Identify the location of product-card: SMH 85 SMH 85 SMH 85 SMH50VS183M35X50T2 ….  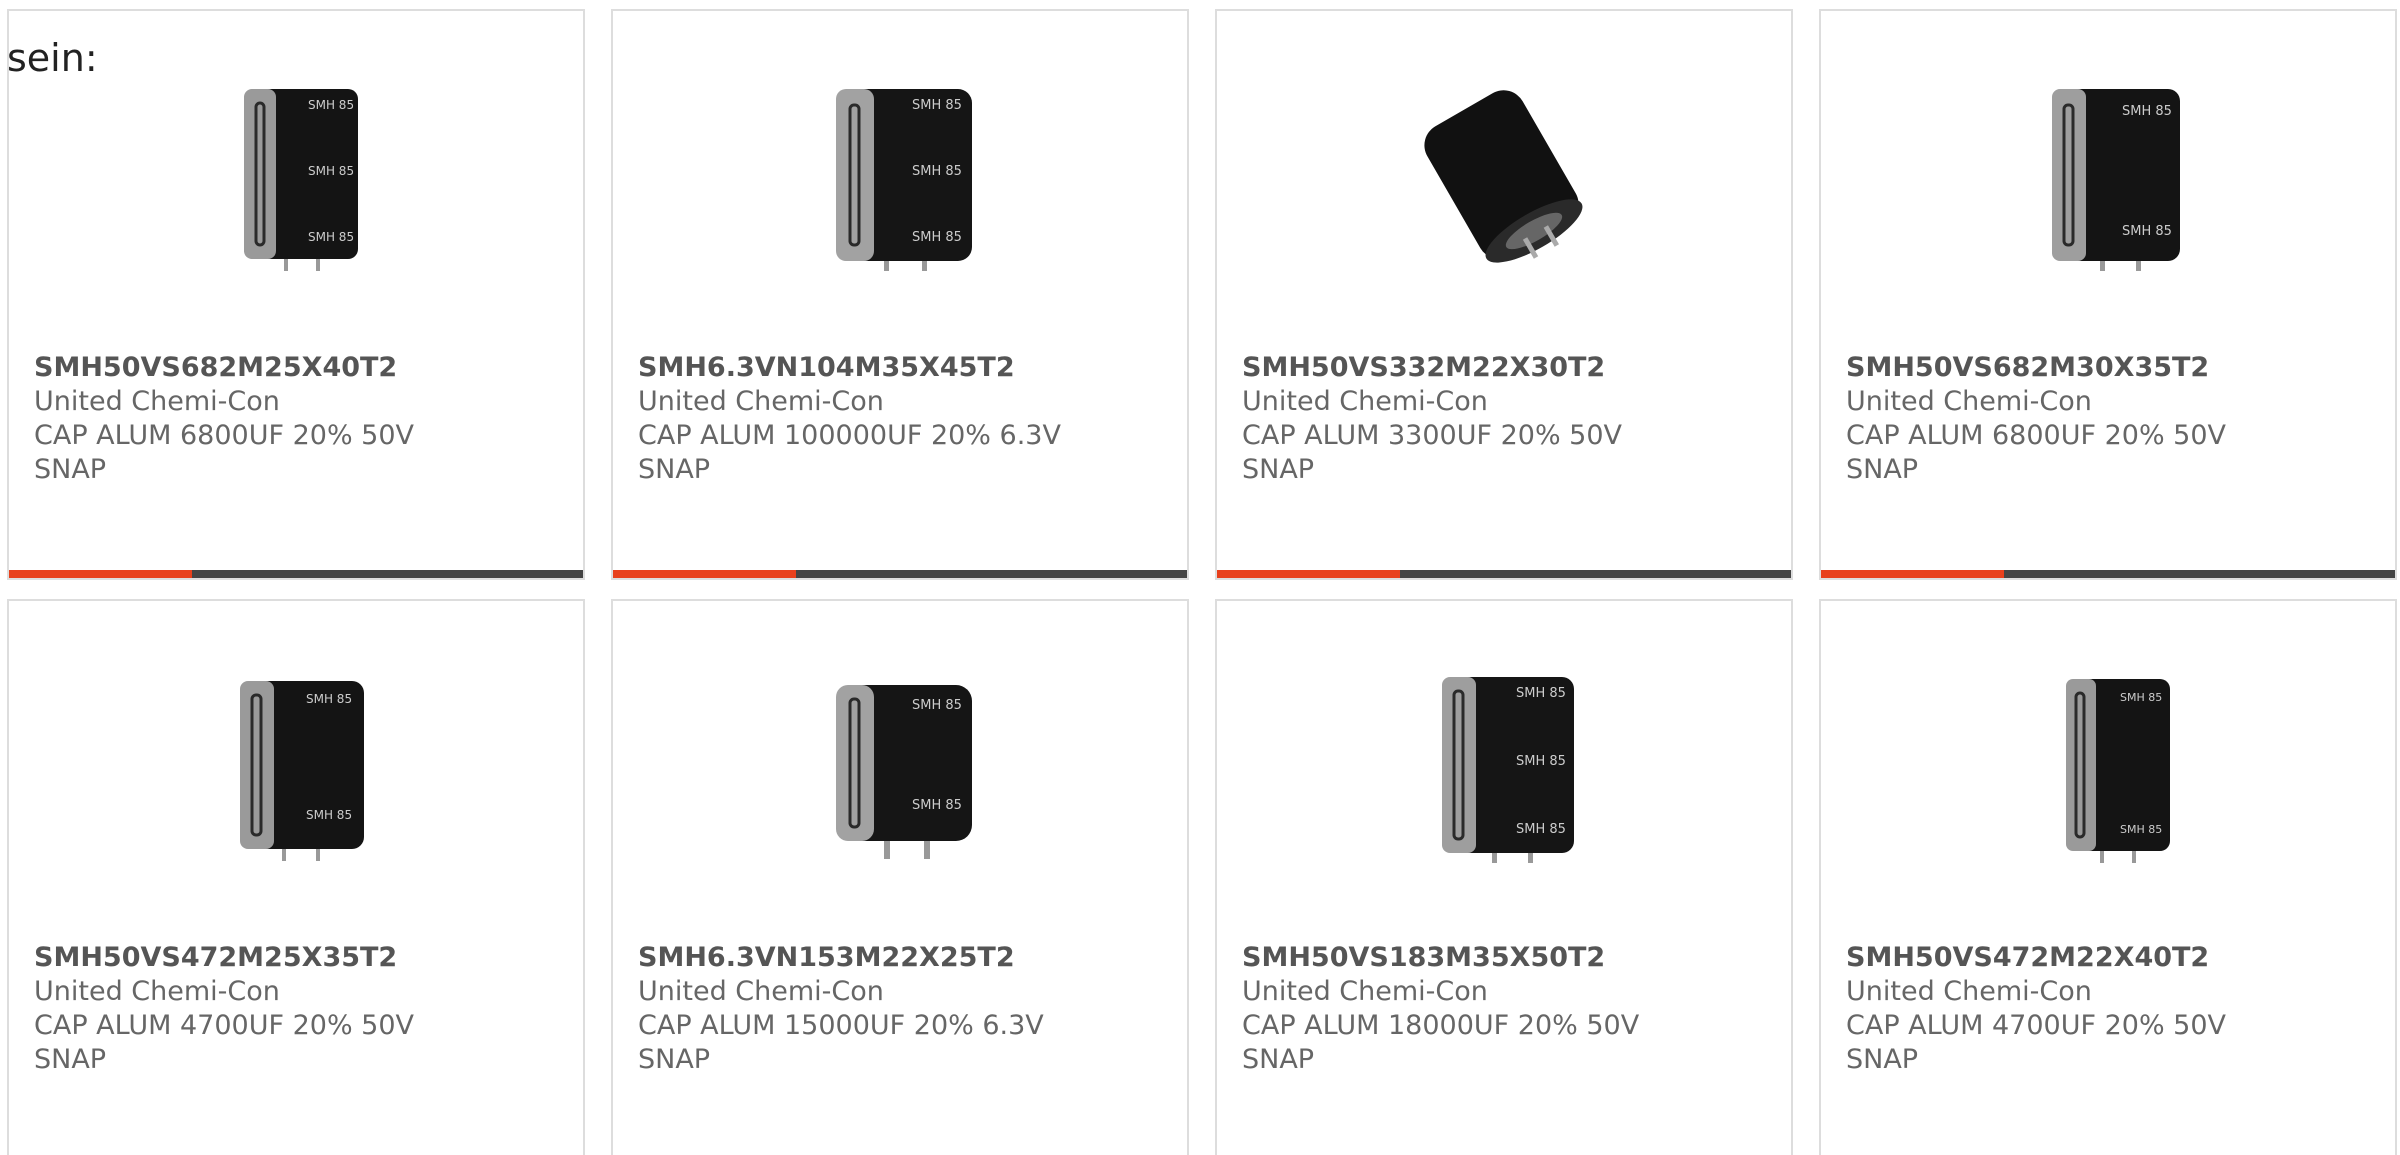
(1504, 877).